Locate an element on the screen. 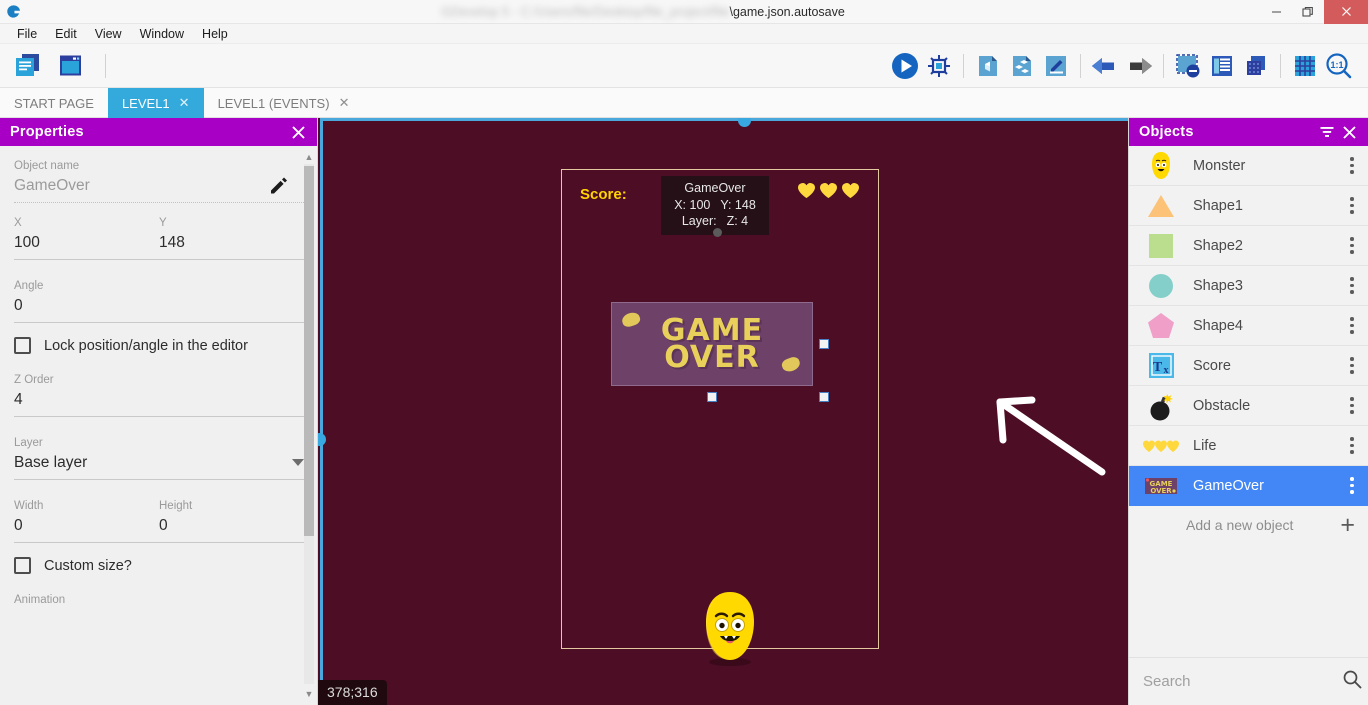 This screenshot has width=1368, height=705. selection-handle-bottom is located at coordinates (712, 397).